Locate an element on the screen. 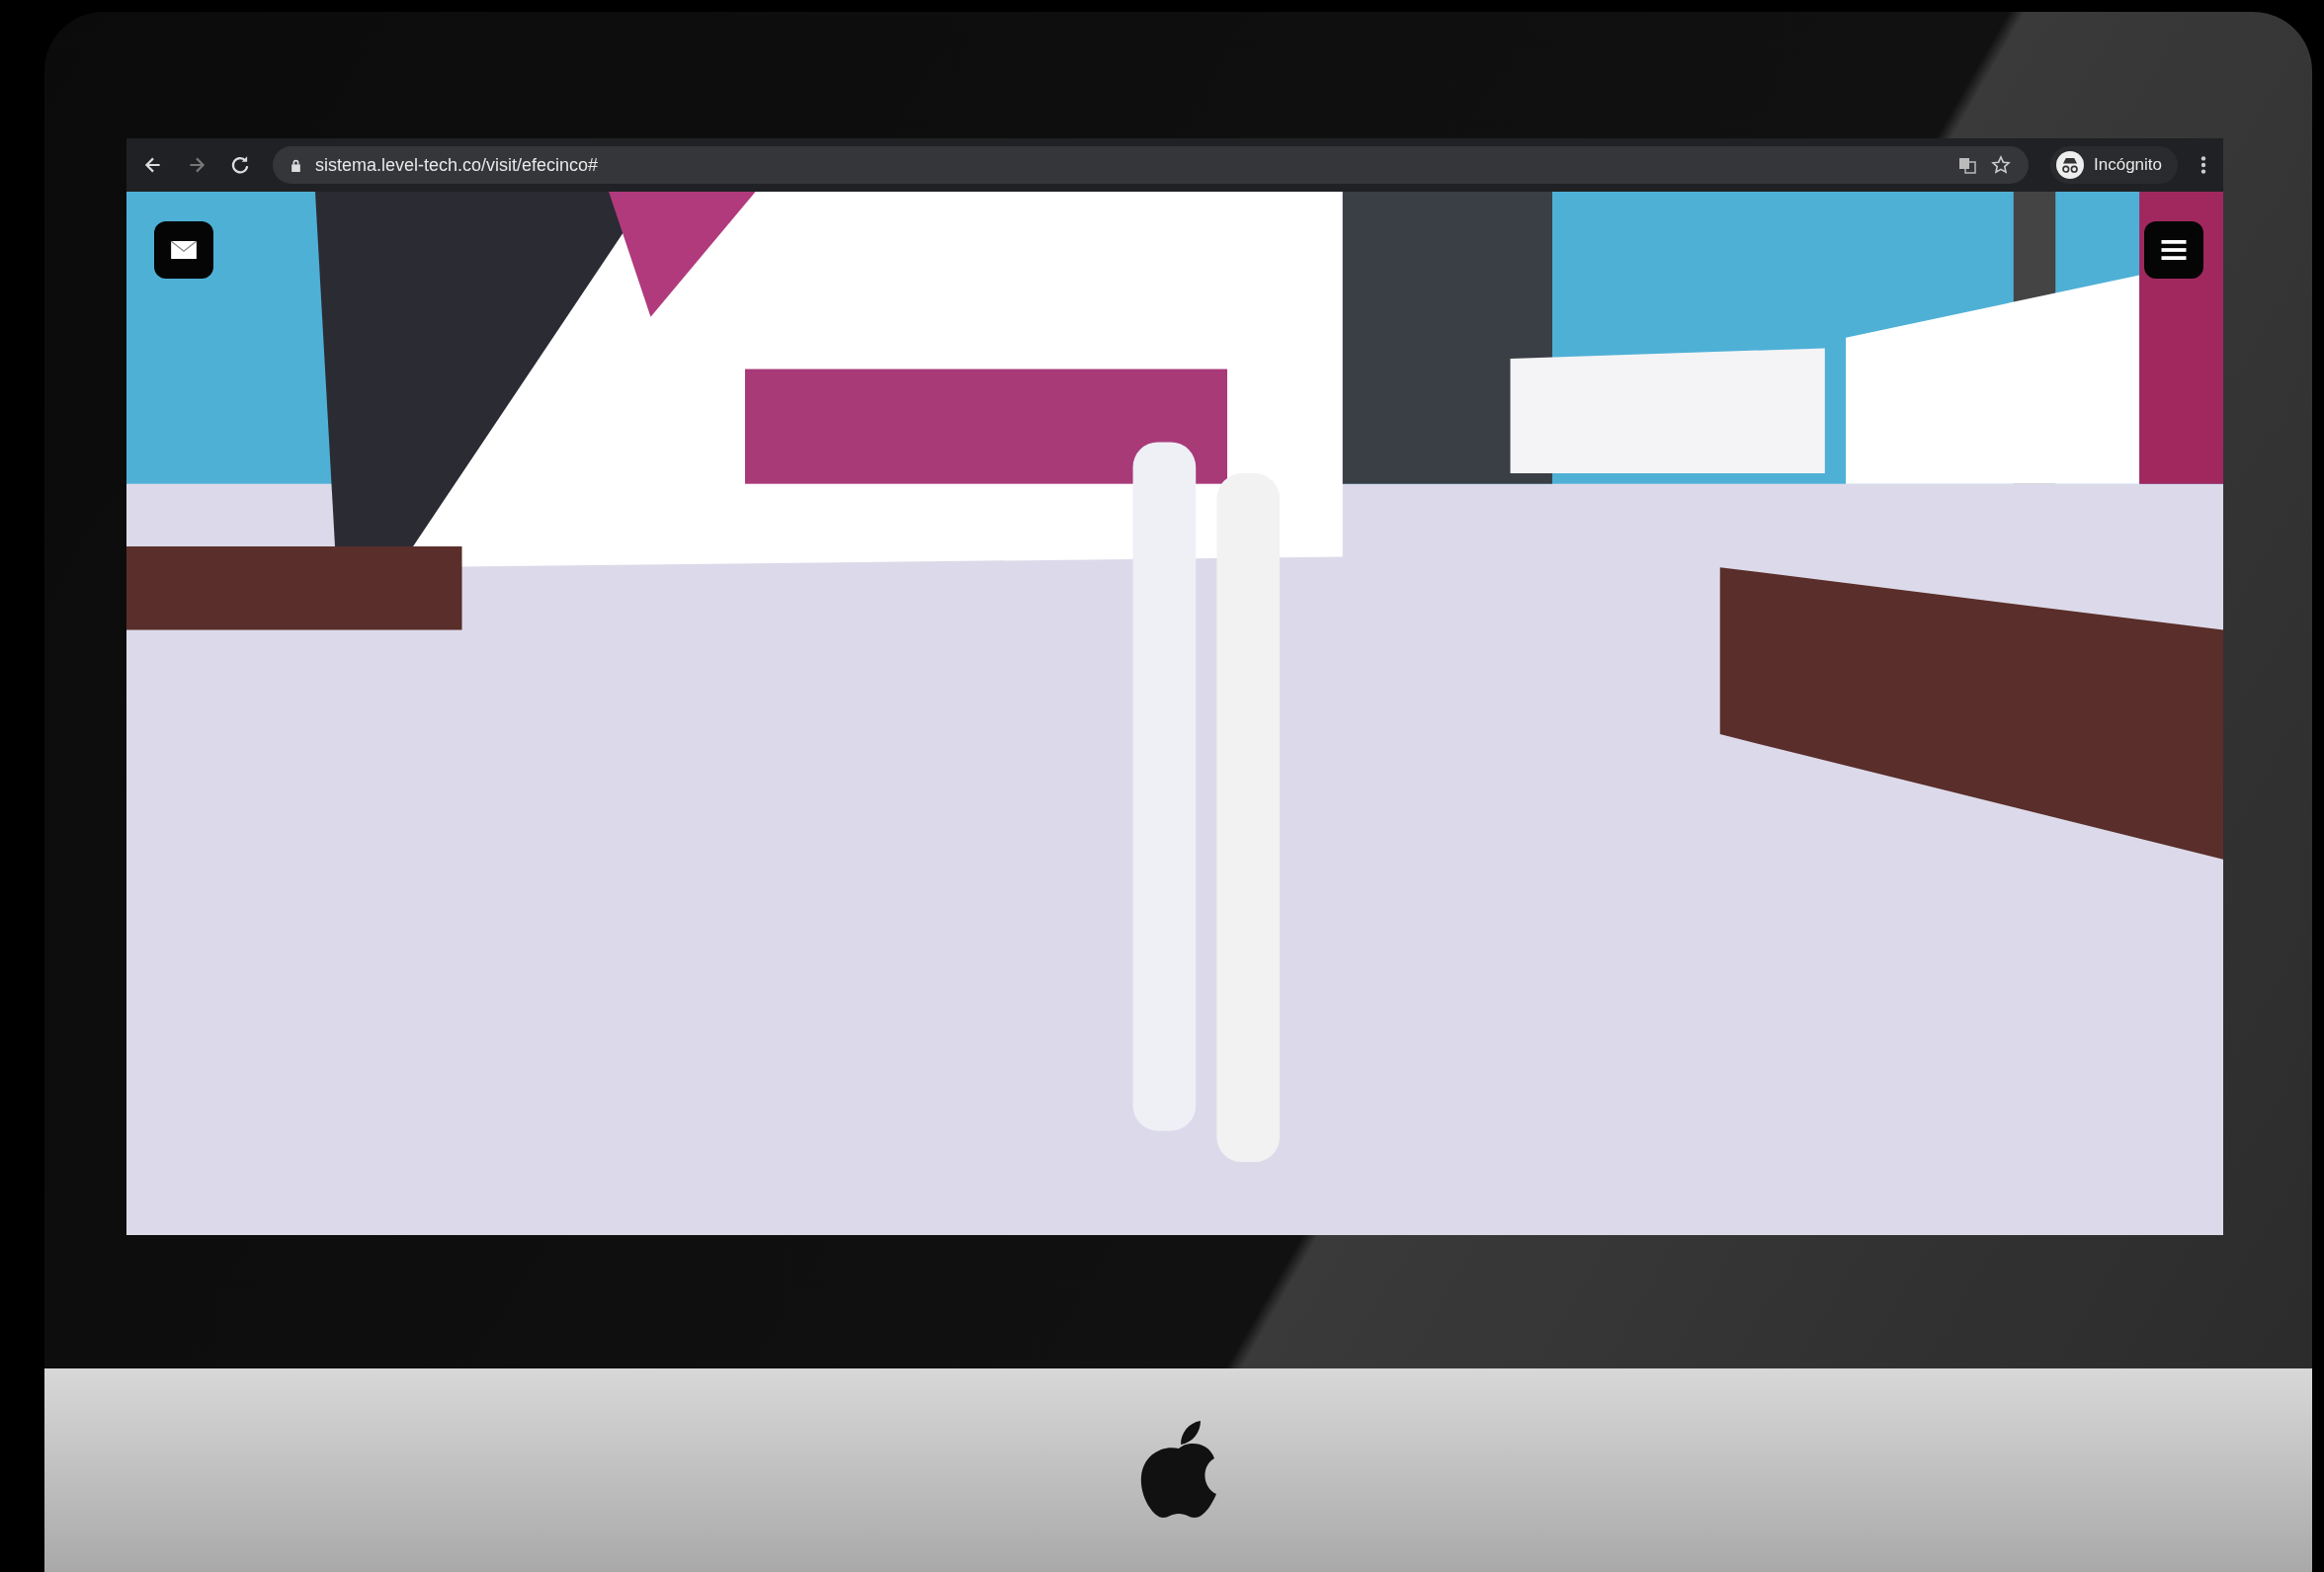  translate-icon is located at coordinates (1967, 165).